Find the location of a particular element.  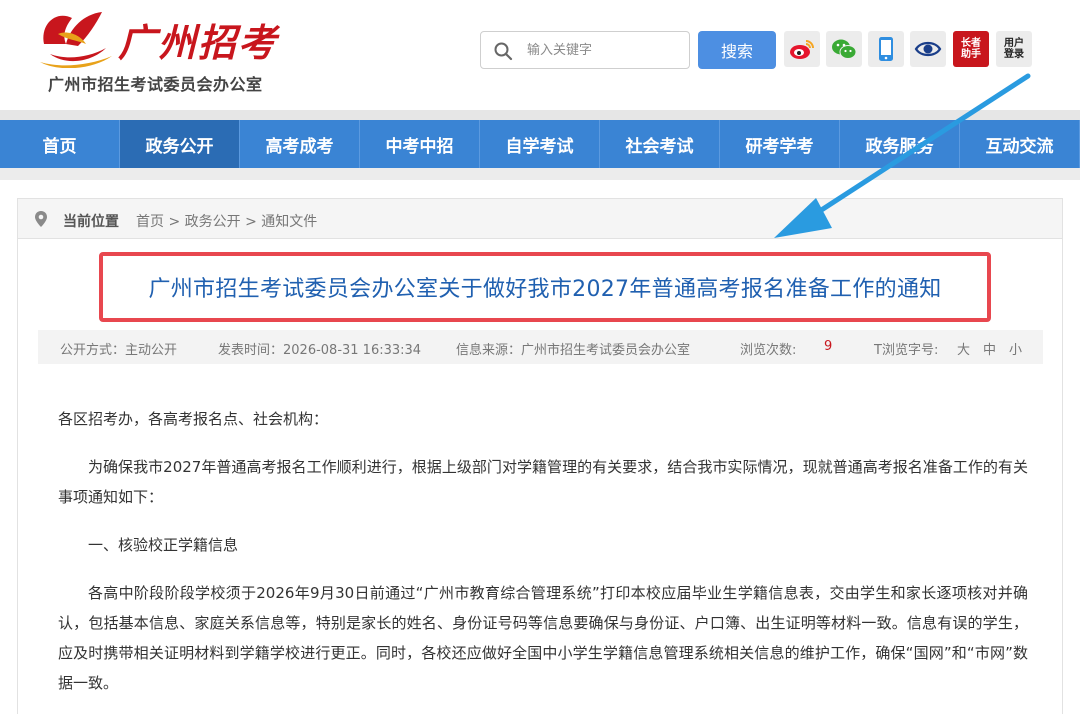

organization-name: 广州市招生考试委员会办公室 is located at coordinates (155, 84).